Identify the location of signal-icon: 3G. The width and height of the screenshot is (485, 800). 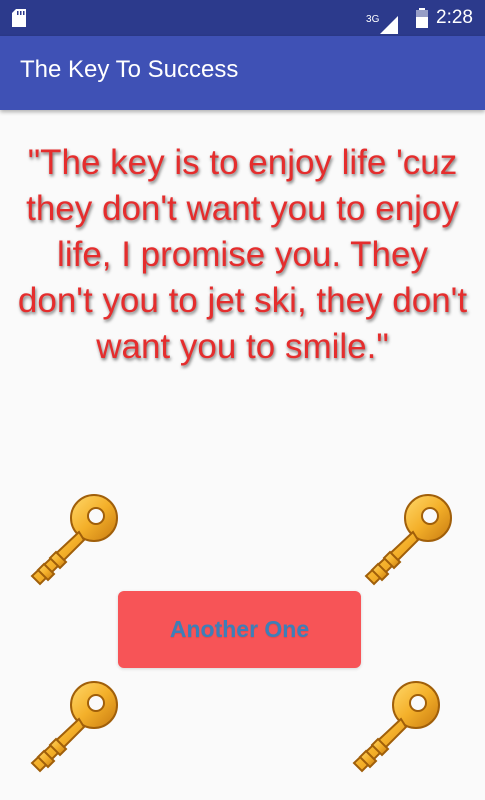
(384, 21).